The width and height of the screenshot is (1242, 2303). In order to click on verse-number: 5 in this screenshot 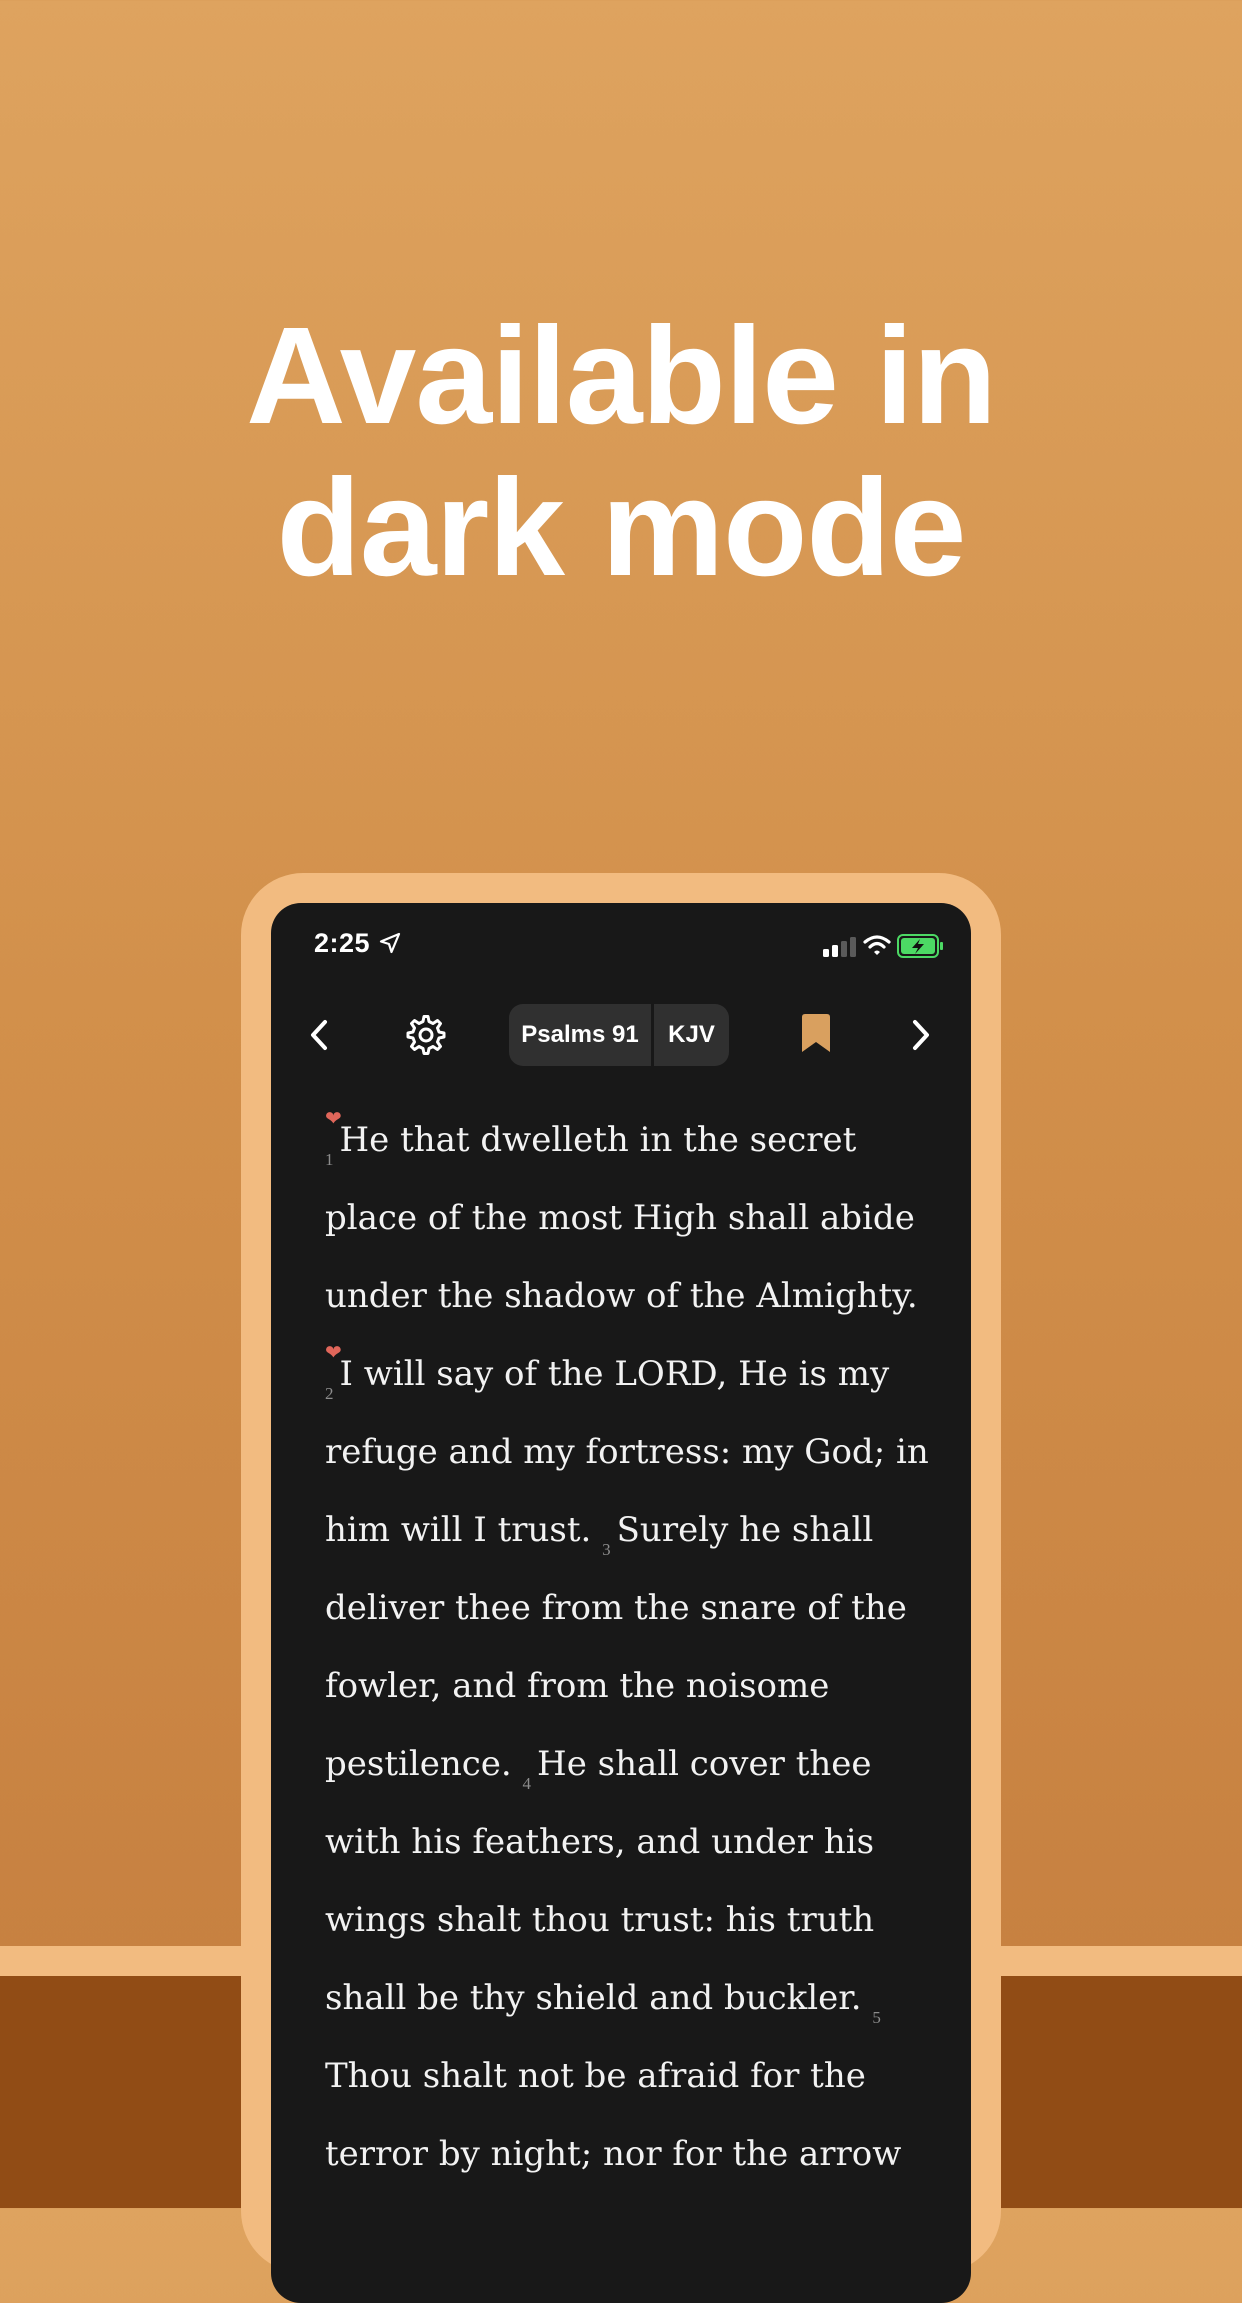, I will do `click(876, 2017)`.